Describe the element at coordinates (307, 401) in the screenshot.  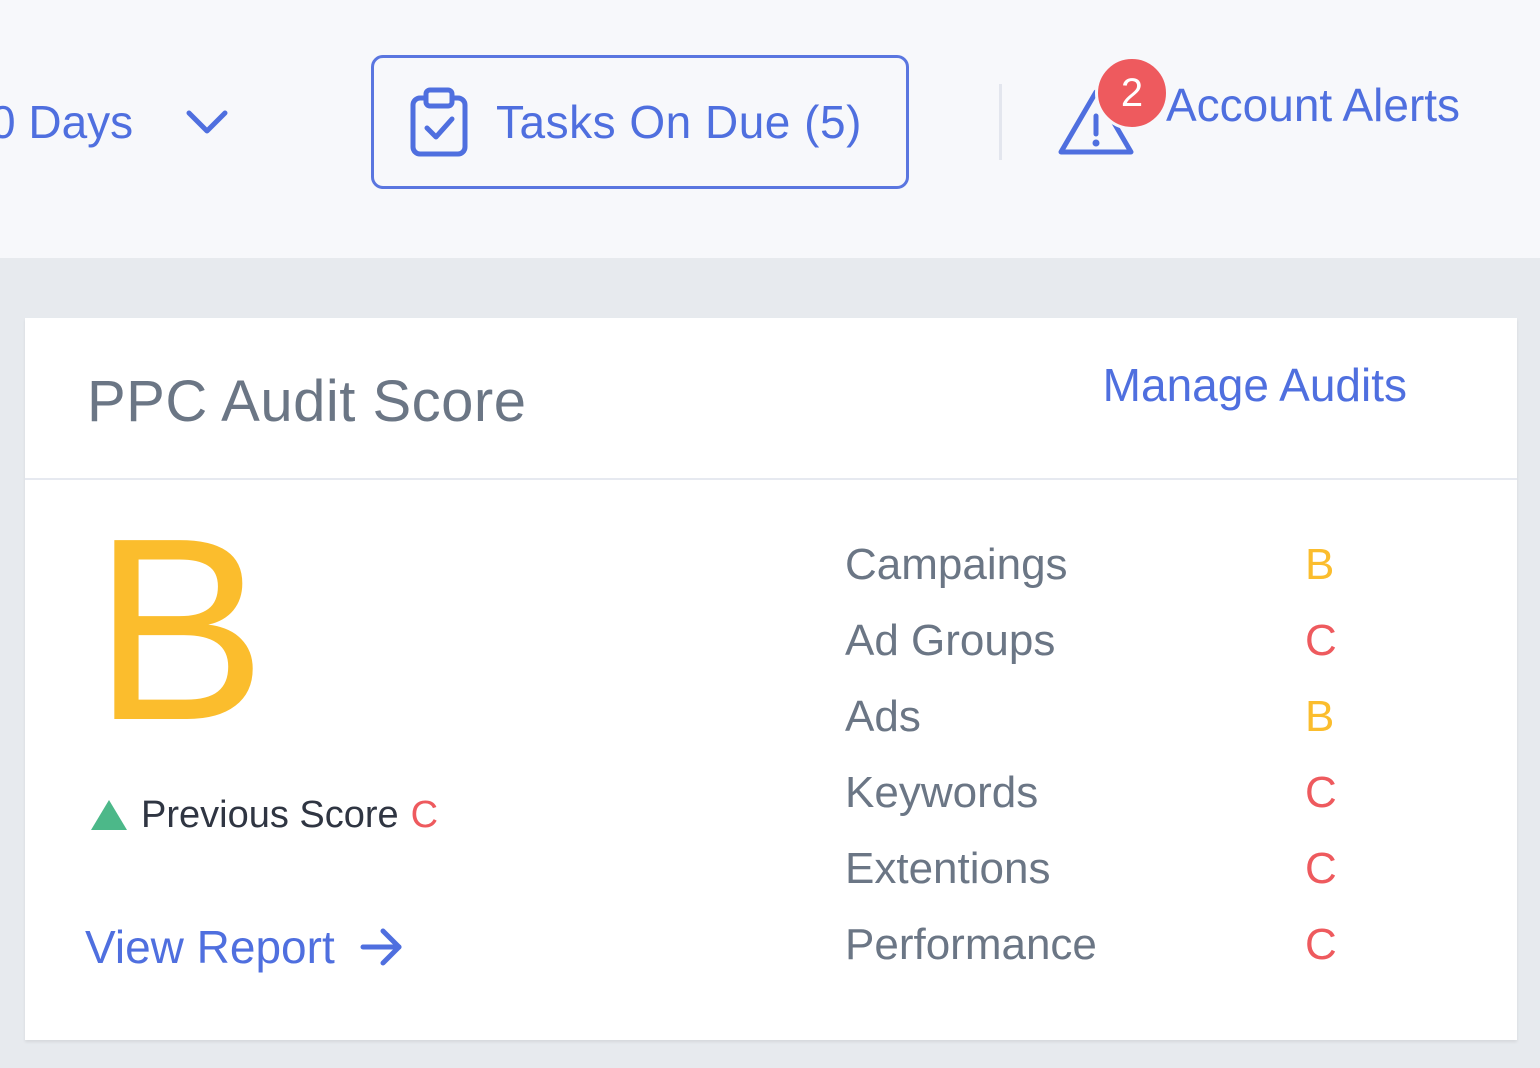
I see `card-title: PPC Audit Score` at that location.